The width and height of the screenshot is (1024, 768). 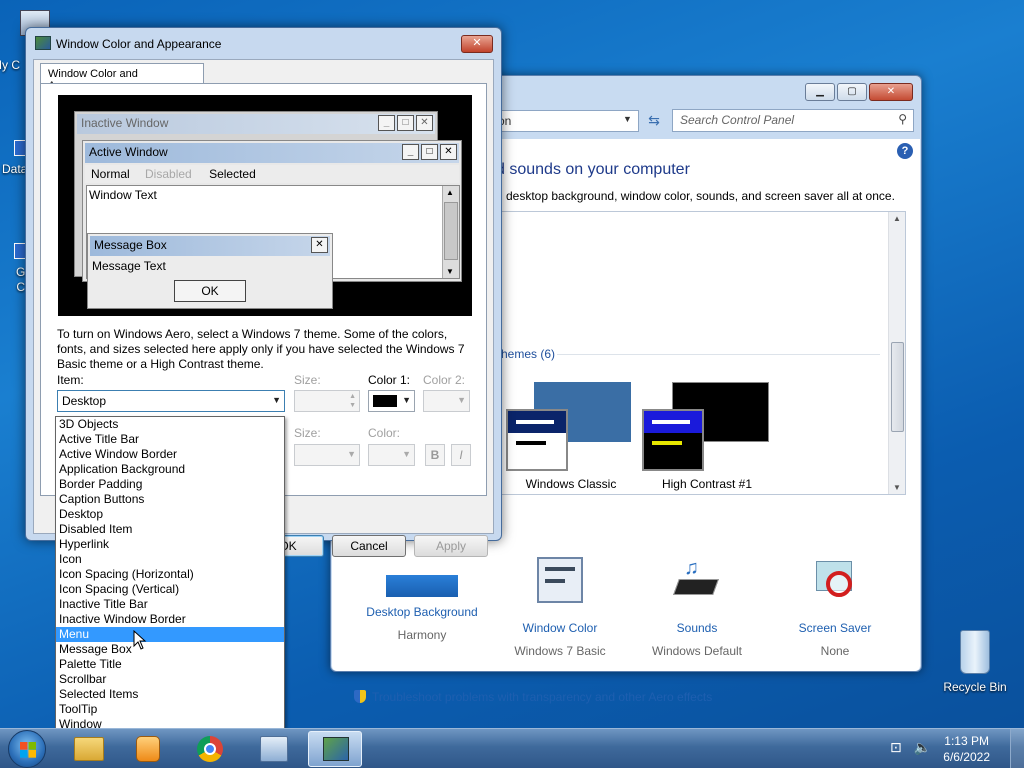 I want to click on scroll-down-icon: ▼, so click(x=897, y=487).